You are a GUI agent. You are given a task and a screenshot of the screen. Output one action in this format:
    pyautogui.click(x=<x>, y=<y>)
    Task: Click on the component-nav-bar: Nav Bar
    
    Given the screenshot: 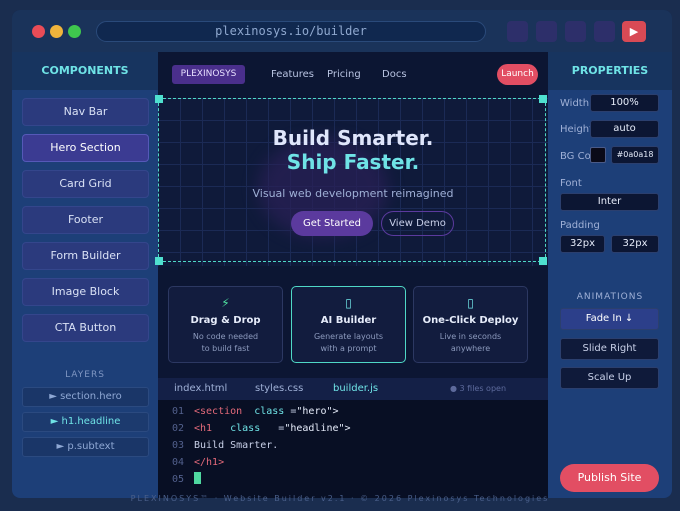 What is the action you would take?
    pyautogui.click(x=85, y=112)
    